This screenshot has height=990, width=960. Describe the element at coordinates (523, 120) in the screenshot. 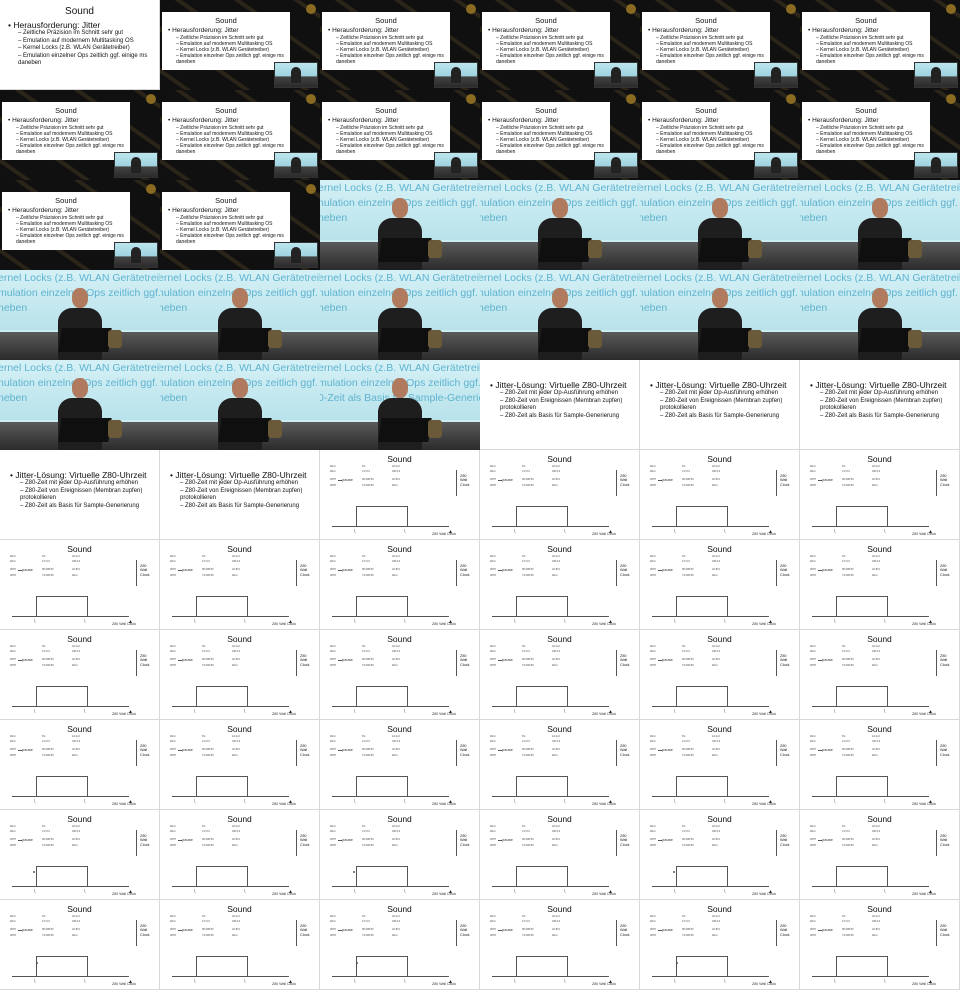

I see `bullet-heading: • Herausforderung: Jitter` at that location.